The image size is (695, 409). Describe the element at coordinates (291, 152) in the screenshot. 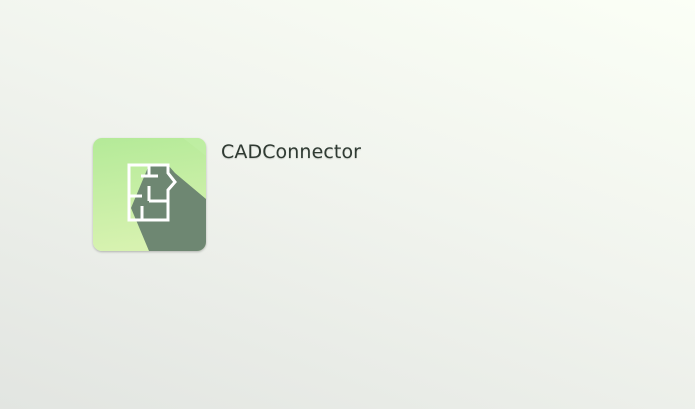

I see `app-label: CADConnector` at that location.